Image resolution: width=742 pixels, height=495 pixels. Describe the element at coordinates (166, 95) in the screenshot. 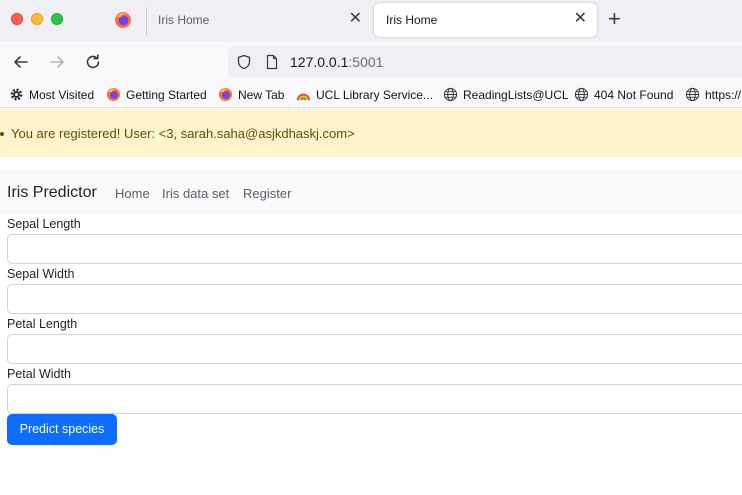

I see `bookmark-label: Getting Started` at that location.